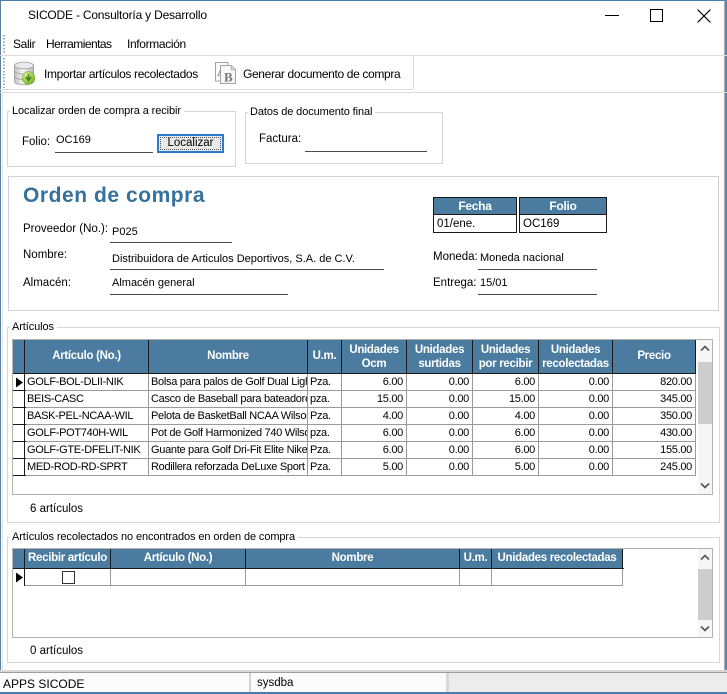 This screenshot has width=727, height=694. Describe the element at coordinates (228, 77) in the screenshot. I see `svg-text: B` at that location.